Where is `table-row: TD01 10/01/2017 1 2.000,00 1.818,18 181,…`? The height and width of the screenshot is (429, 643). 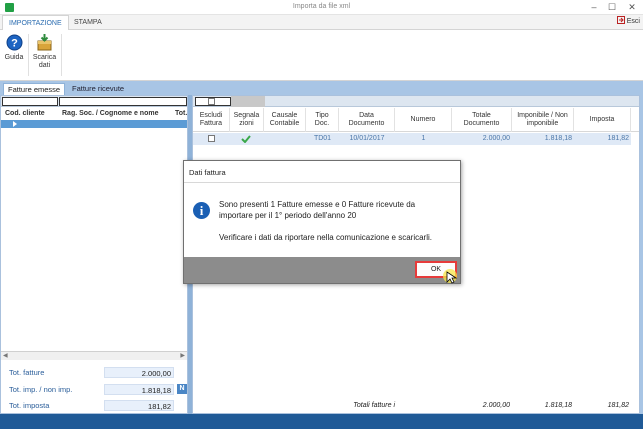 table-row: TD01 10/01/2017 1 2.000,00 1.818,18 181,… is located at coordinates (416, 139).